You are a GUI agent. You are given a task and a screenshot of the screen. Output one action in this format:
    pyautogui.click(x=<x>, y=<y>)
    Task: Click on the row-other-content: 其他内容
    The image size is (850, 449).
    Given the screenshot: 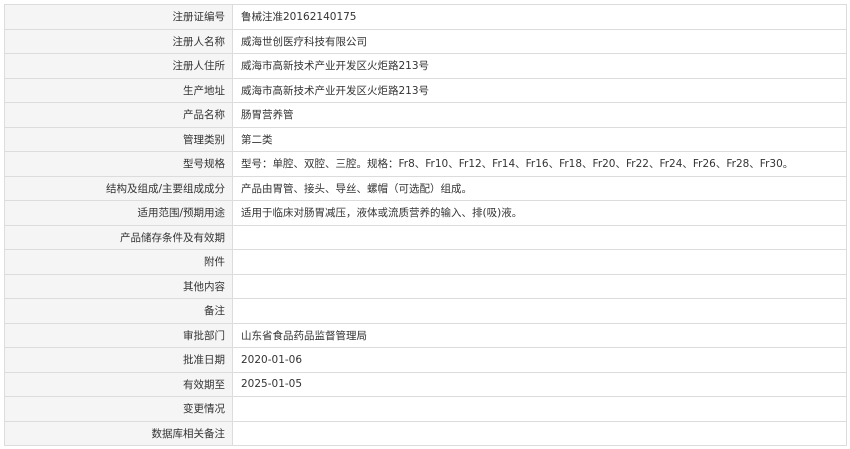 What is the action you would take?
    pyautogui.click(x=425, y=286)
    